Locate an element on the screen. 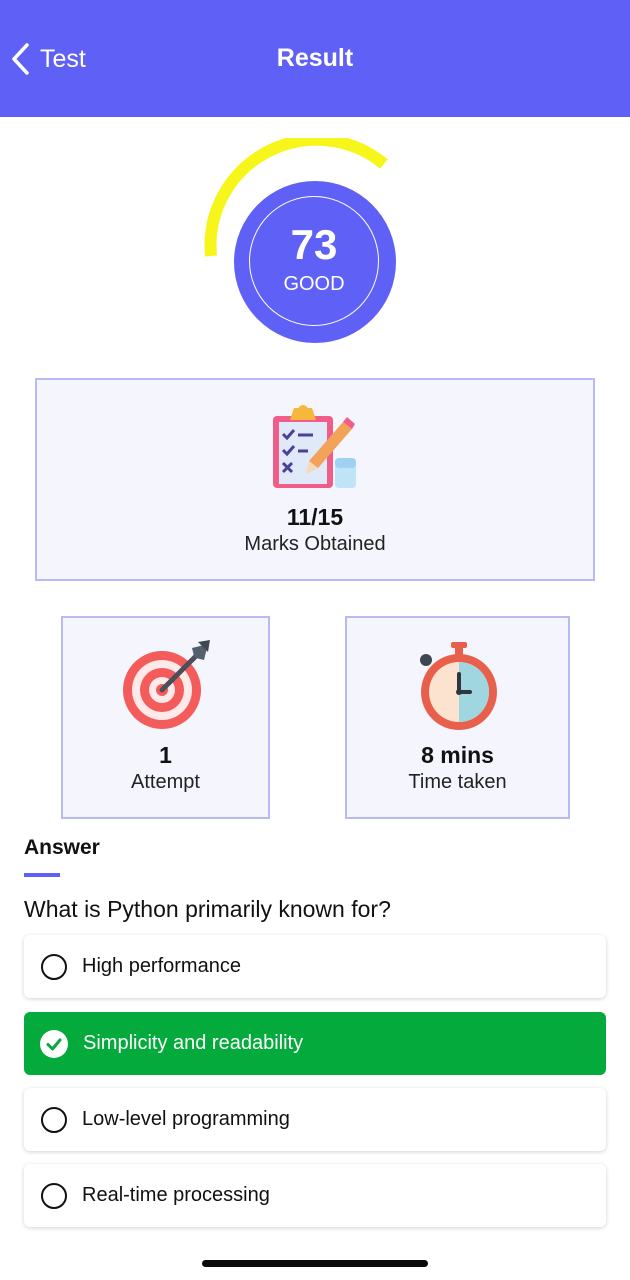 Image resolution: width=630 pixels, height=1280 pixels. attempt-card: 1 Attempt is located at coordinates (165, 717).